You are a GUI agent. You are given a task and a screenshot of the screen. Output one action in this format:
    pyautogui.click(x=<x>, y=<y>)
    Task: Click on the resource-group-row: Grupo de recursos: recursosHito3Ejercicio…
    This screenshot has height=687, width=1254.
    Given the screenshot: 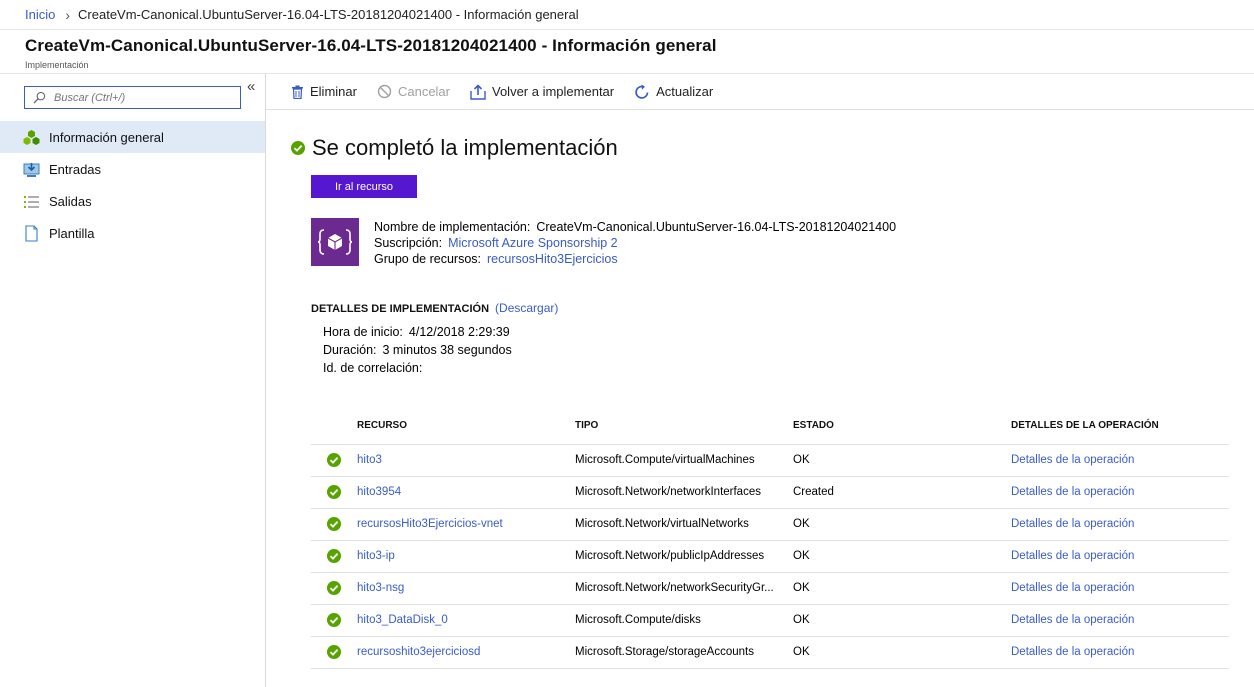 What is the action you would take?
    pyautogui.click(x=635, y=259)
    